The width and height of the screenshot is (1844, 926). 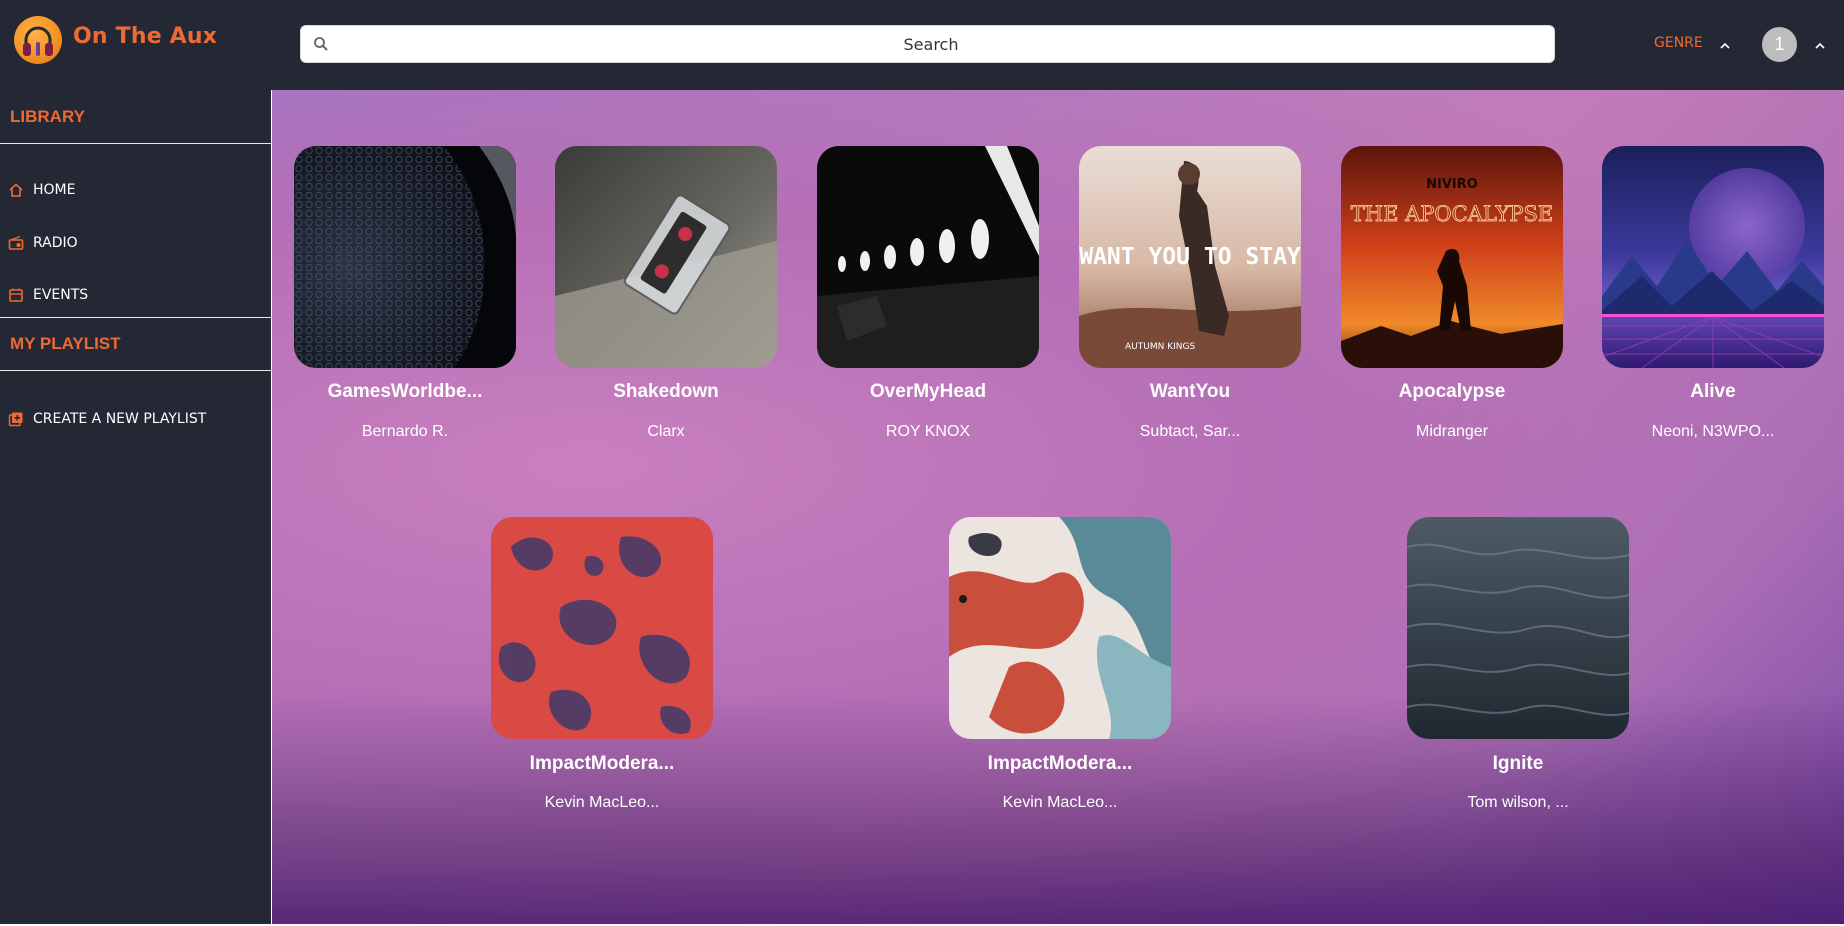 What do you see at coordinates (135, 295) in the screenshot?
I see `sidebar-item-events: EVENTS` at bounding box center [135, 295].